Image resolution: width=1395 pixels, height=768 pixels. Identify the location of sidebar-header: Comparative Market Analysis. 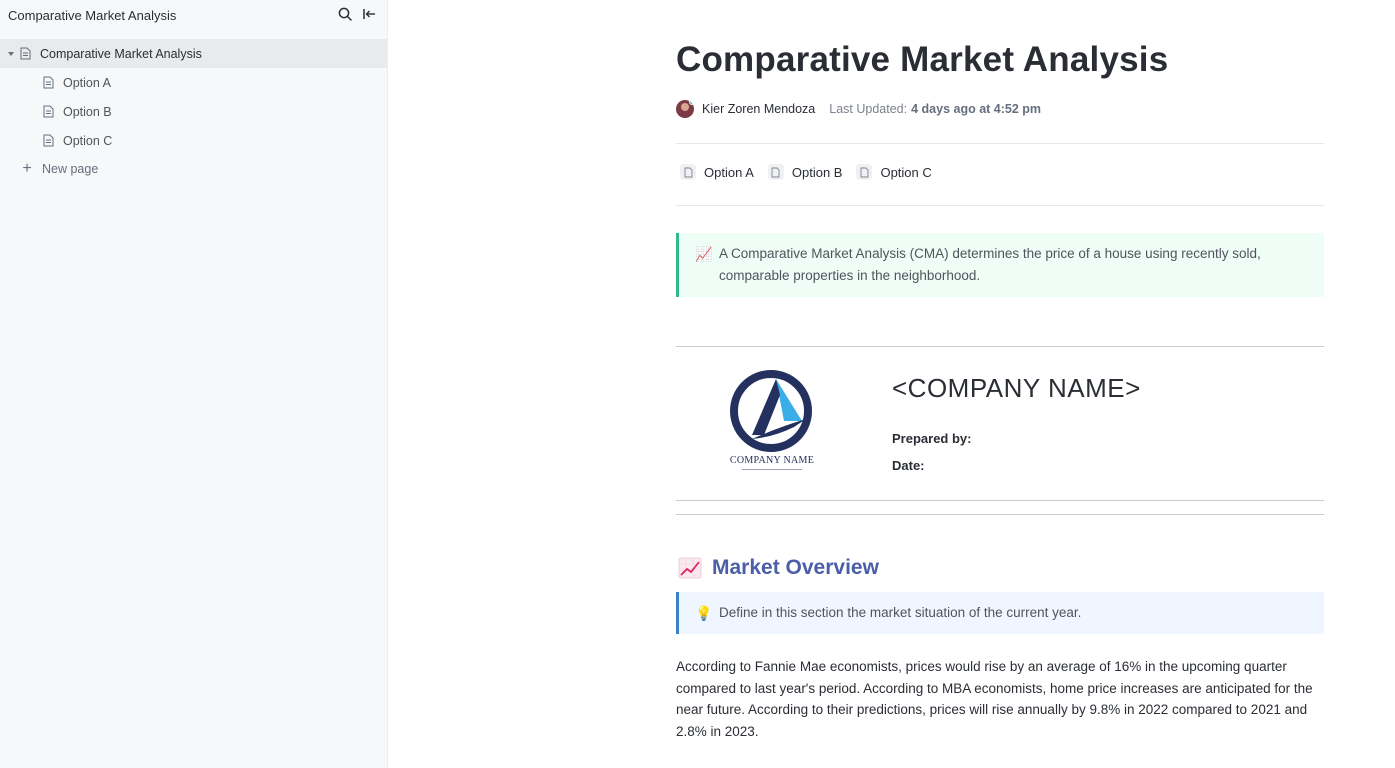
(193, 15).